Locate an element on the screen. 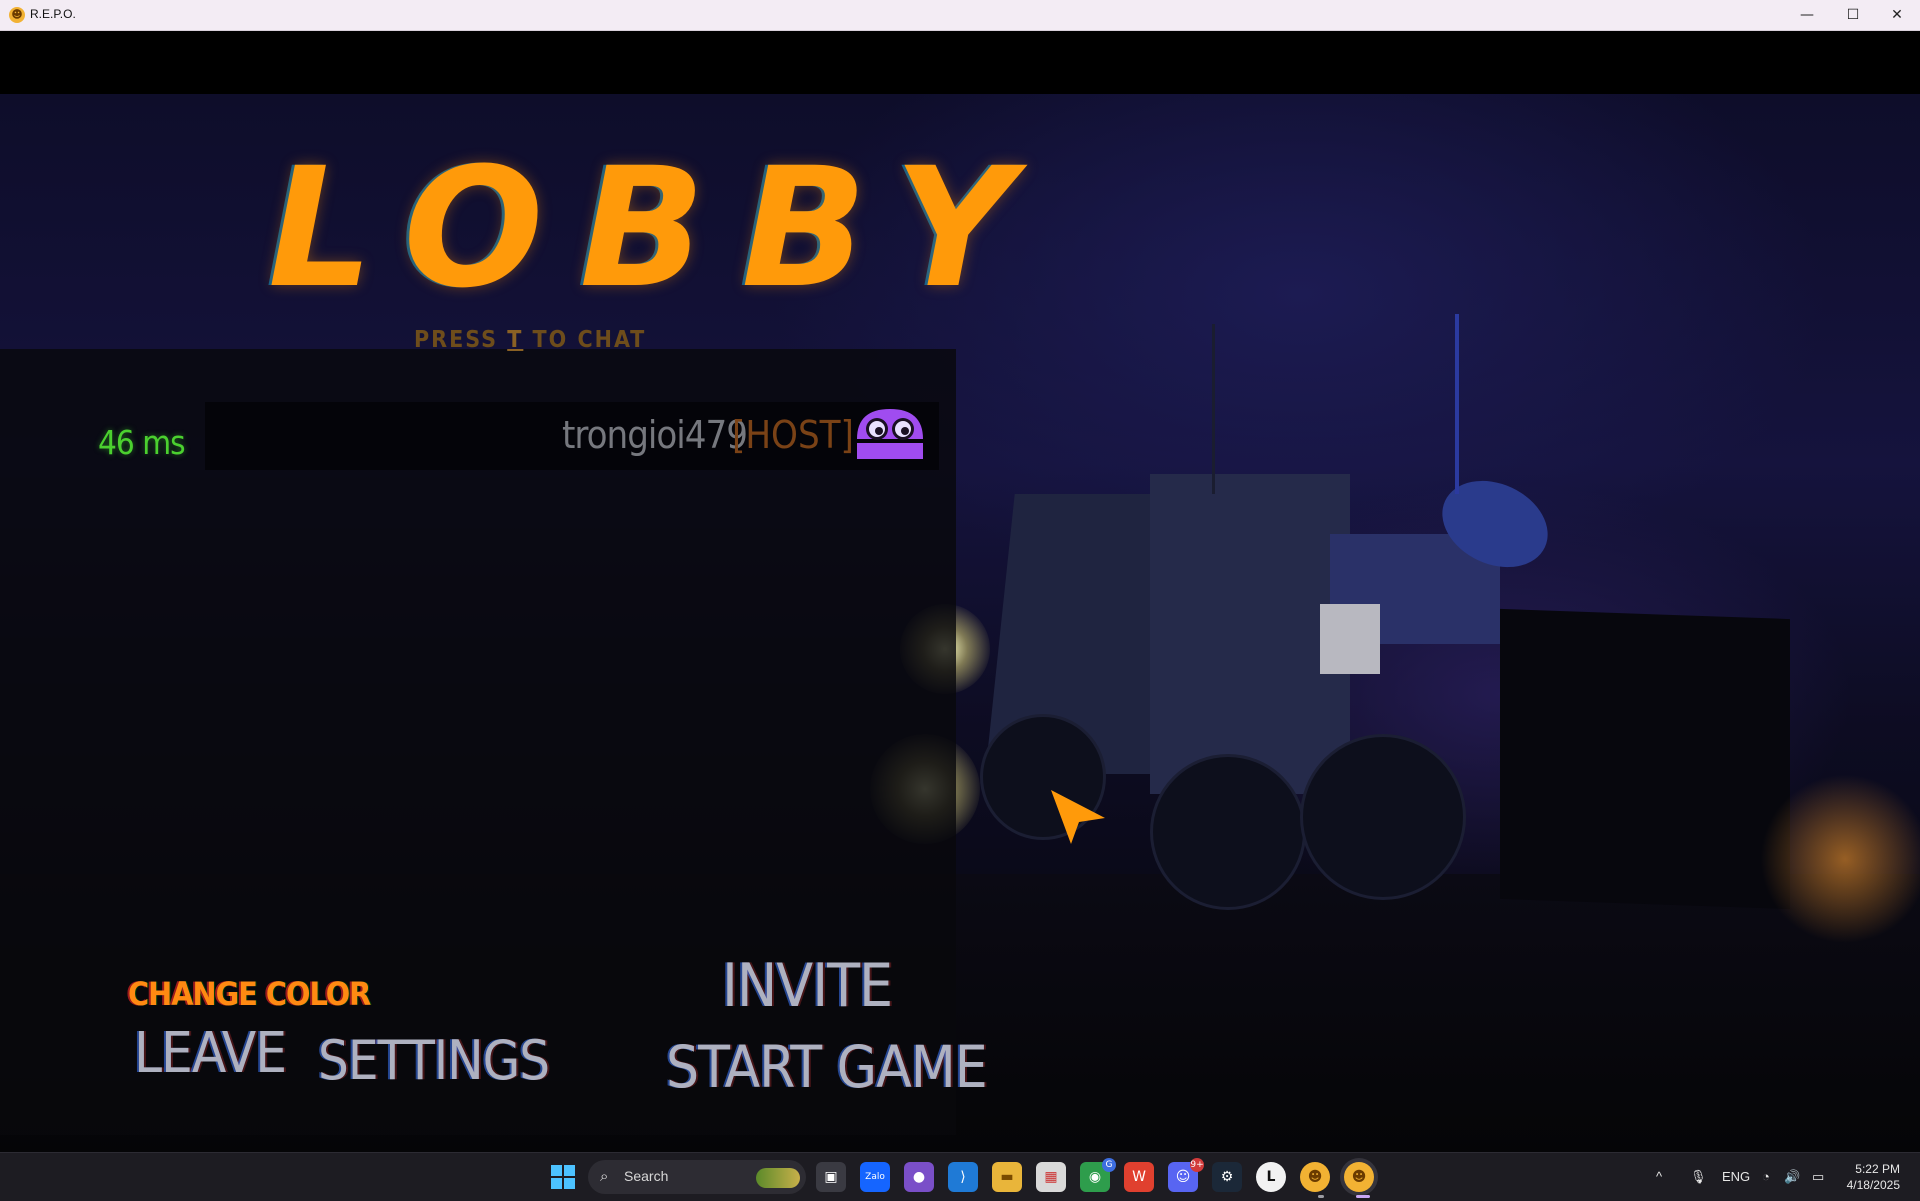  host-tag: [HOST] is located at coordinates (793, 435).